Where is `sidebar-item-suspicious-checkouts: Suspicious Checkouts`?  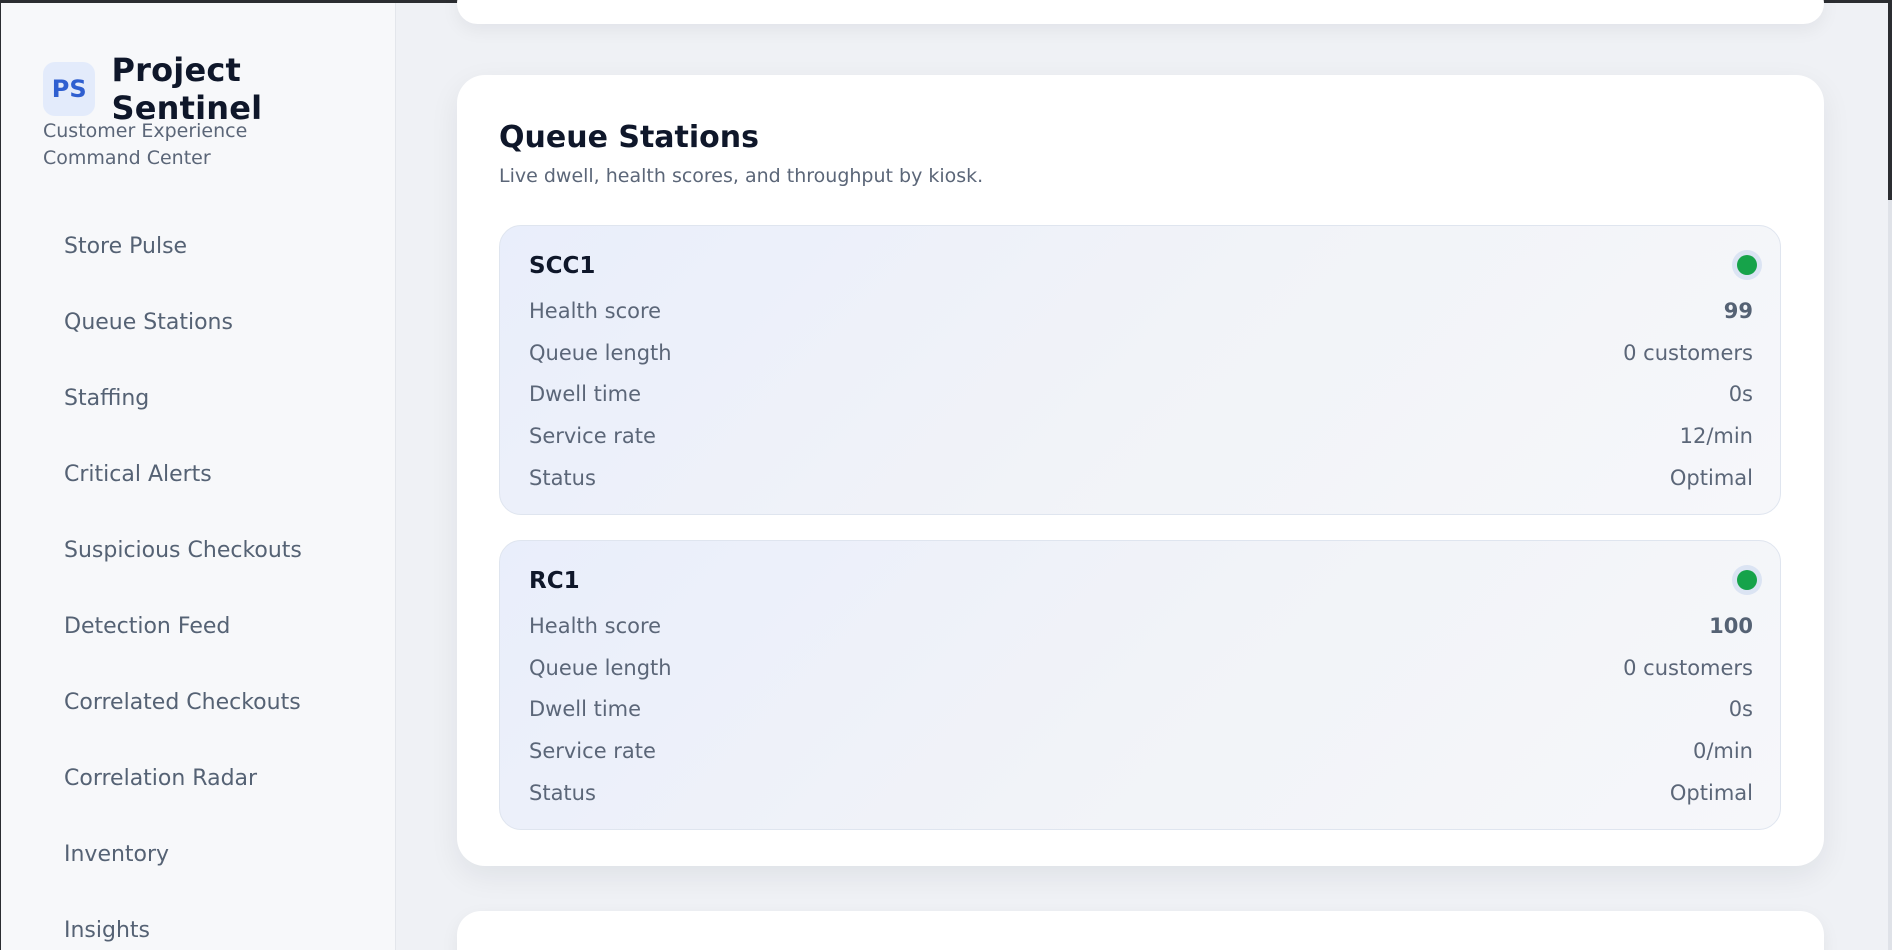
sidebar-item-suspicious-checkouts: Suspicious Checkouts is located at coordinates (198, 550).